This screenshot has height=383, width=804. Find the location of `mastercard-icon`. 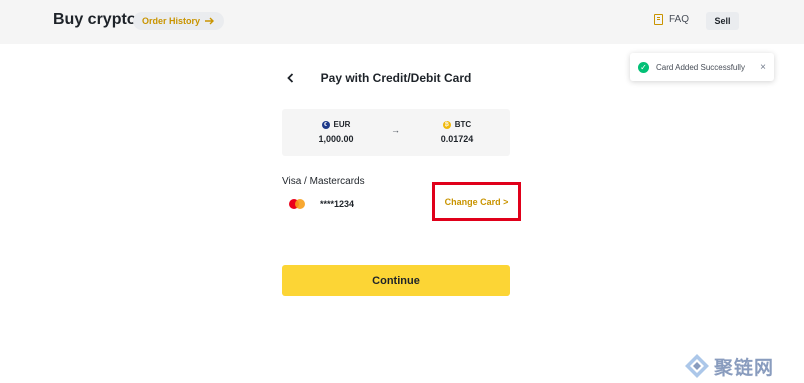

mastercard-icon is located at coordinates (297, 204).